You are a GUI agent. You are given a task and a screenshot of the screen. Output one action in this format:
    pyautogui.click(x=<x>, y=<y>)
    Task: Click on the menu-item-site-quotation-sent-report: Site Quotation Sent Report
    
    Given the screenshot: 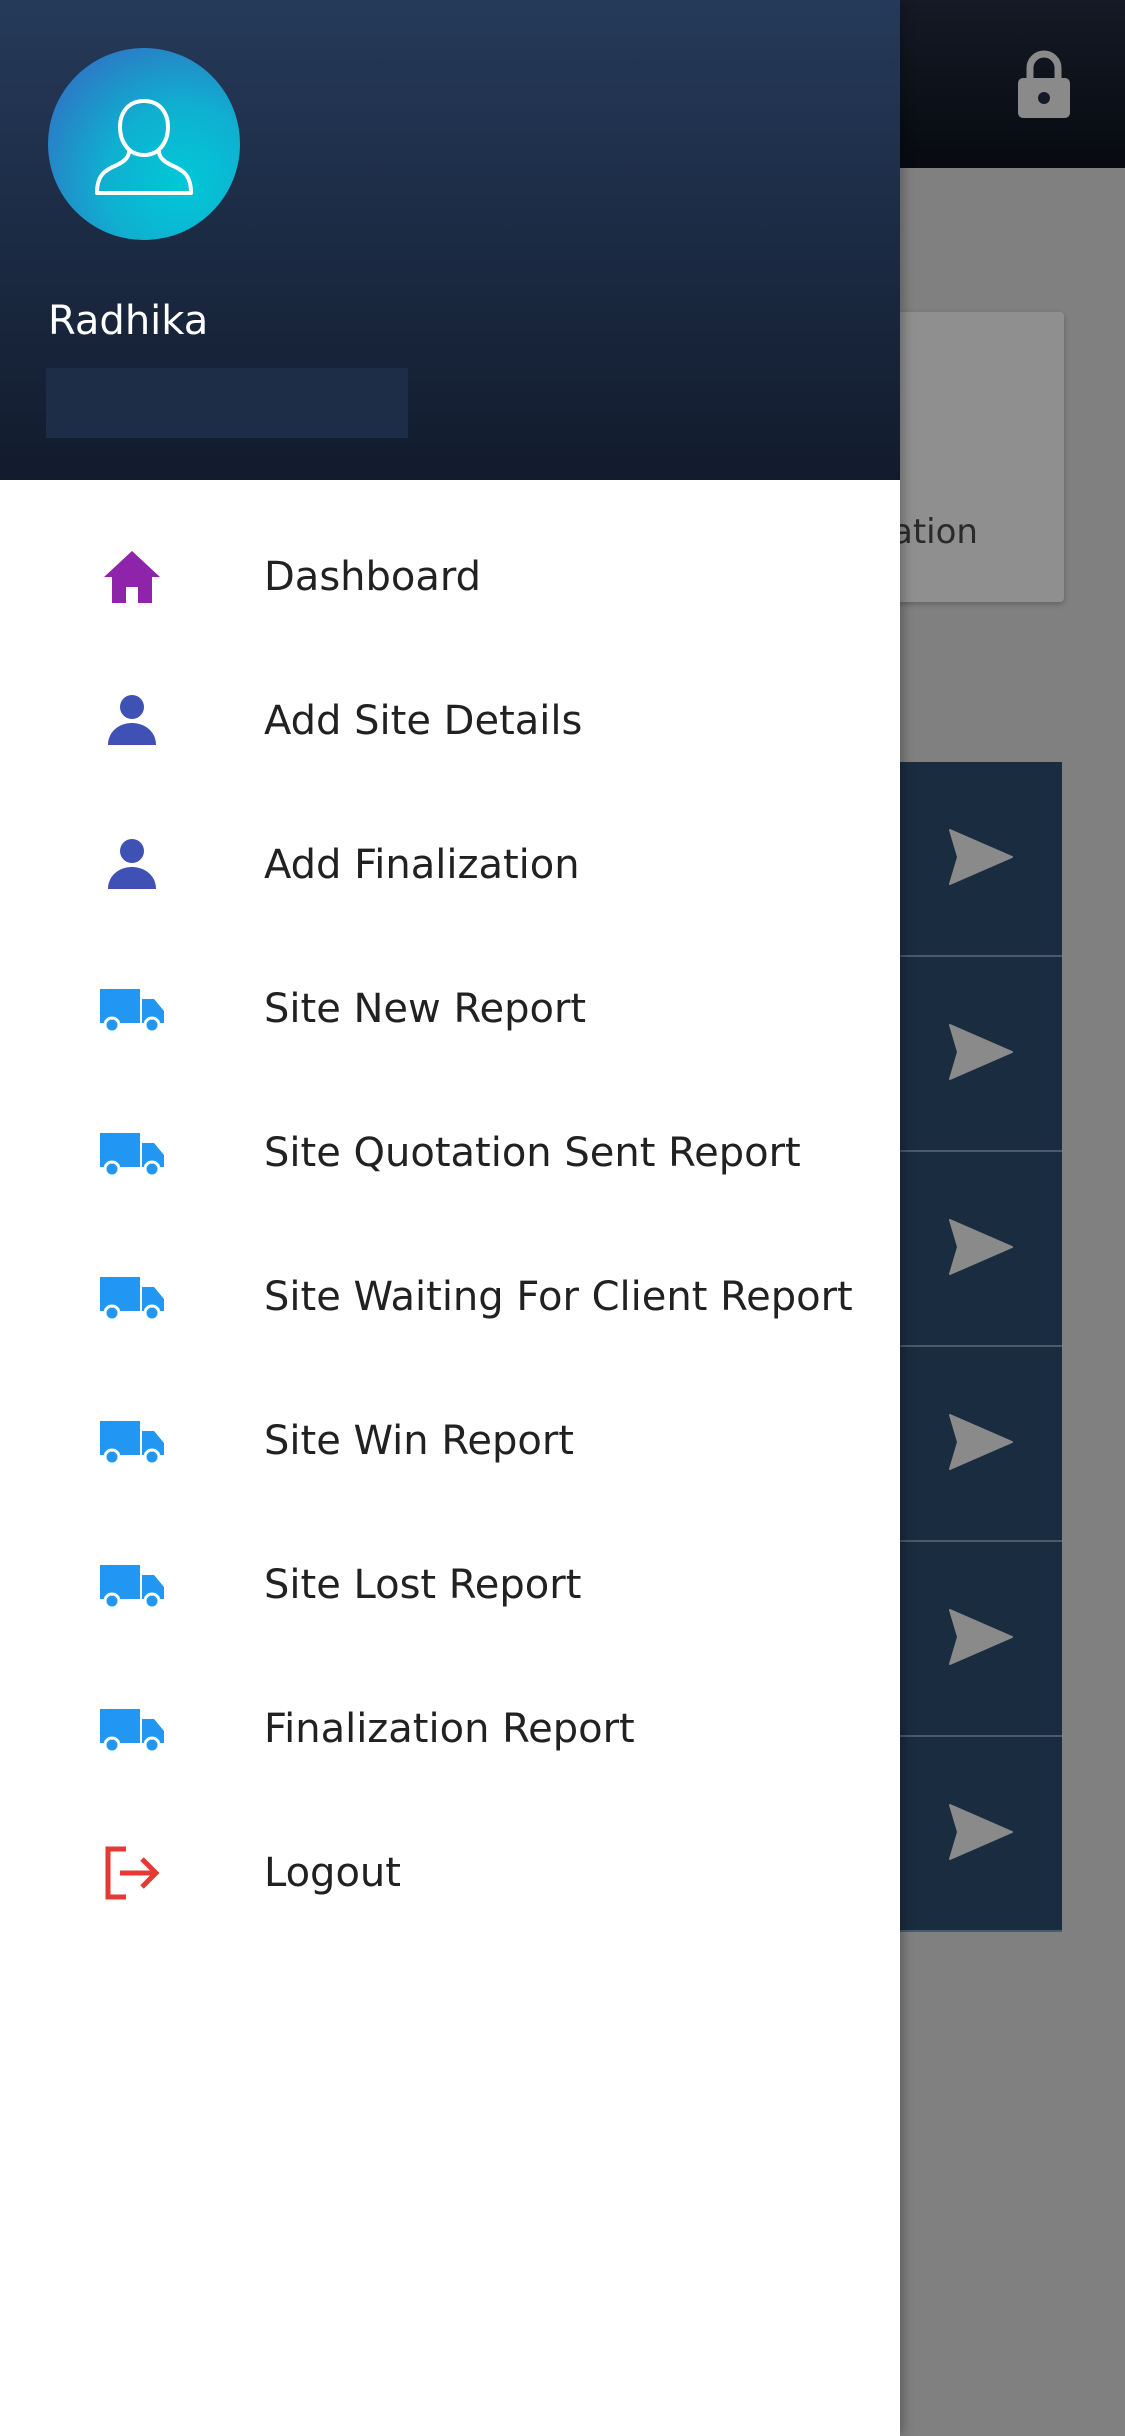 What is the action you would take?
    pyautogui.click(x=450, y=1153)
    